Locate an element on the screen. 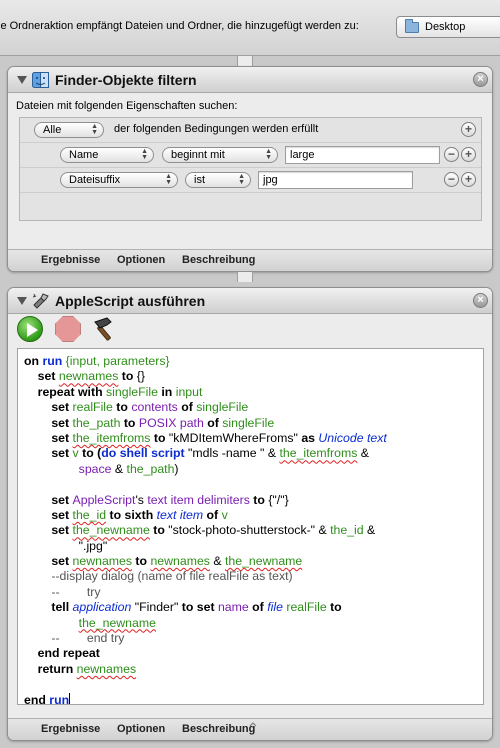 This screenshot has height=748, width=500. condition-operator-value: ist is located at coordinates (199, 180).